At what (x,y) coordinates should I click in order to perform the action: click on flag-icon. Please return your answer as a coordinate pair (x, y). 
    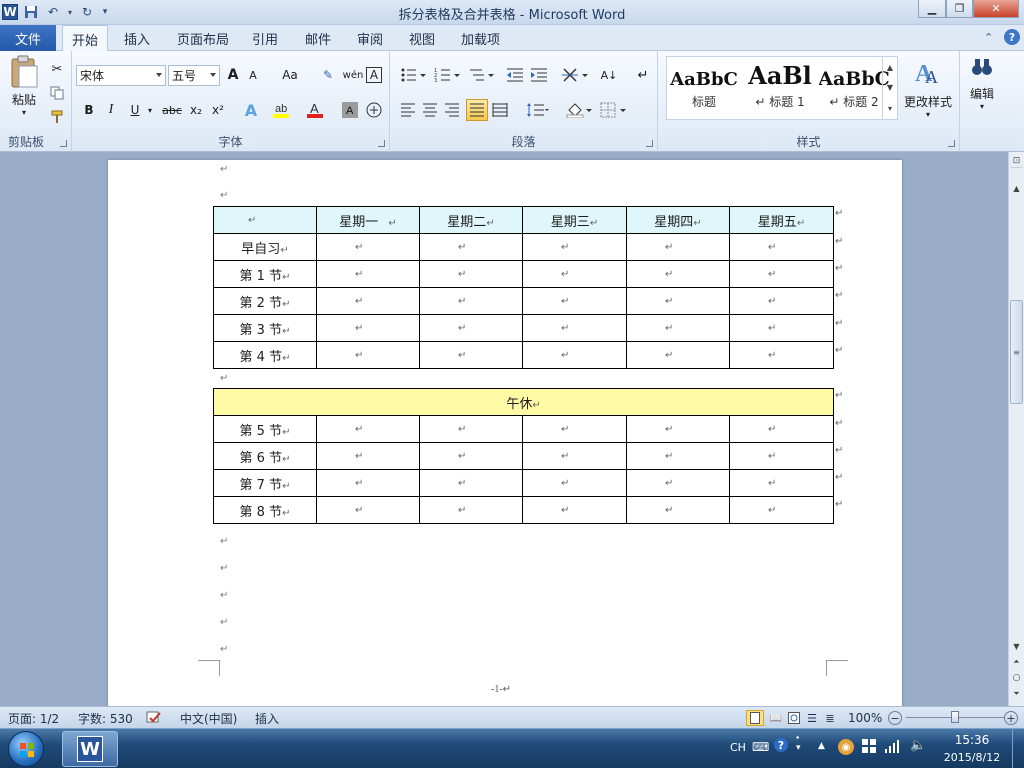
    Looking at the image, I should click on (869, 746).